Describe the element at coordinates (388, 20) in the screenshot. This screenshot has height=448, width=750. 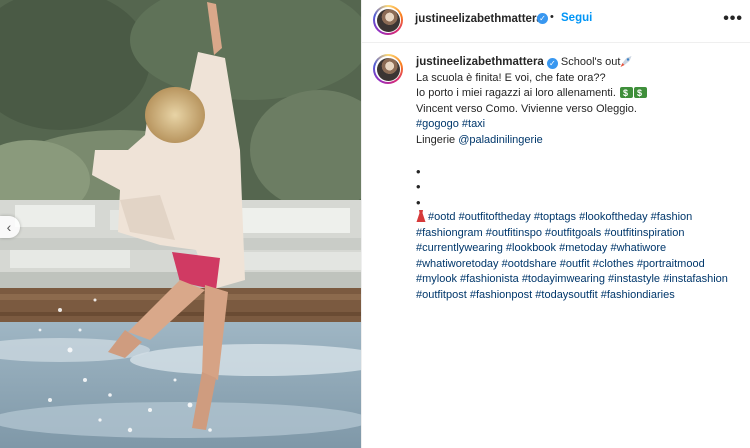
I see `avatar` at that location.